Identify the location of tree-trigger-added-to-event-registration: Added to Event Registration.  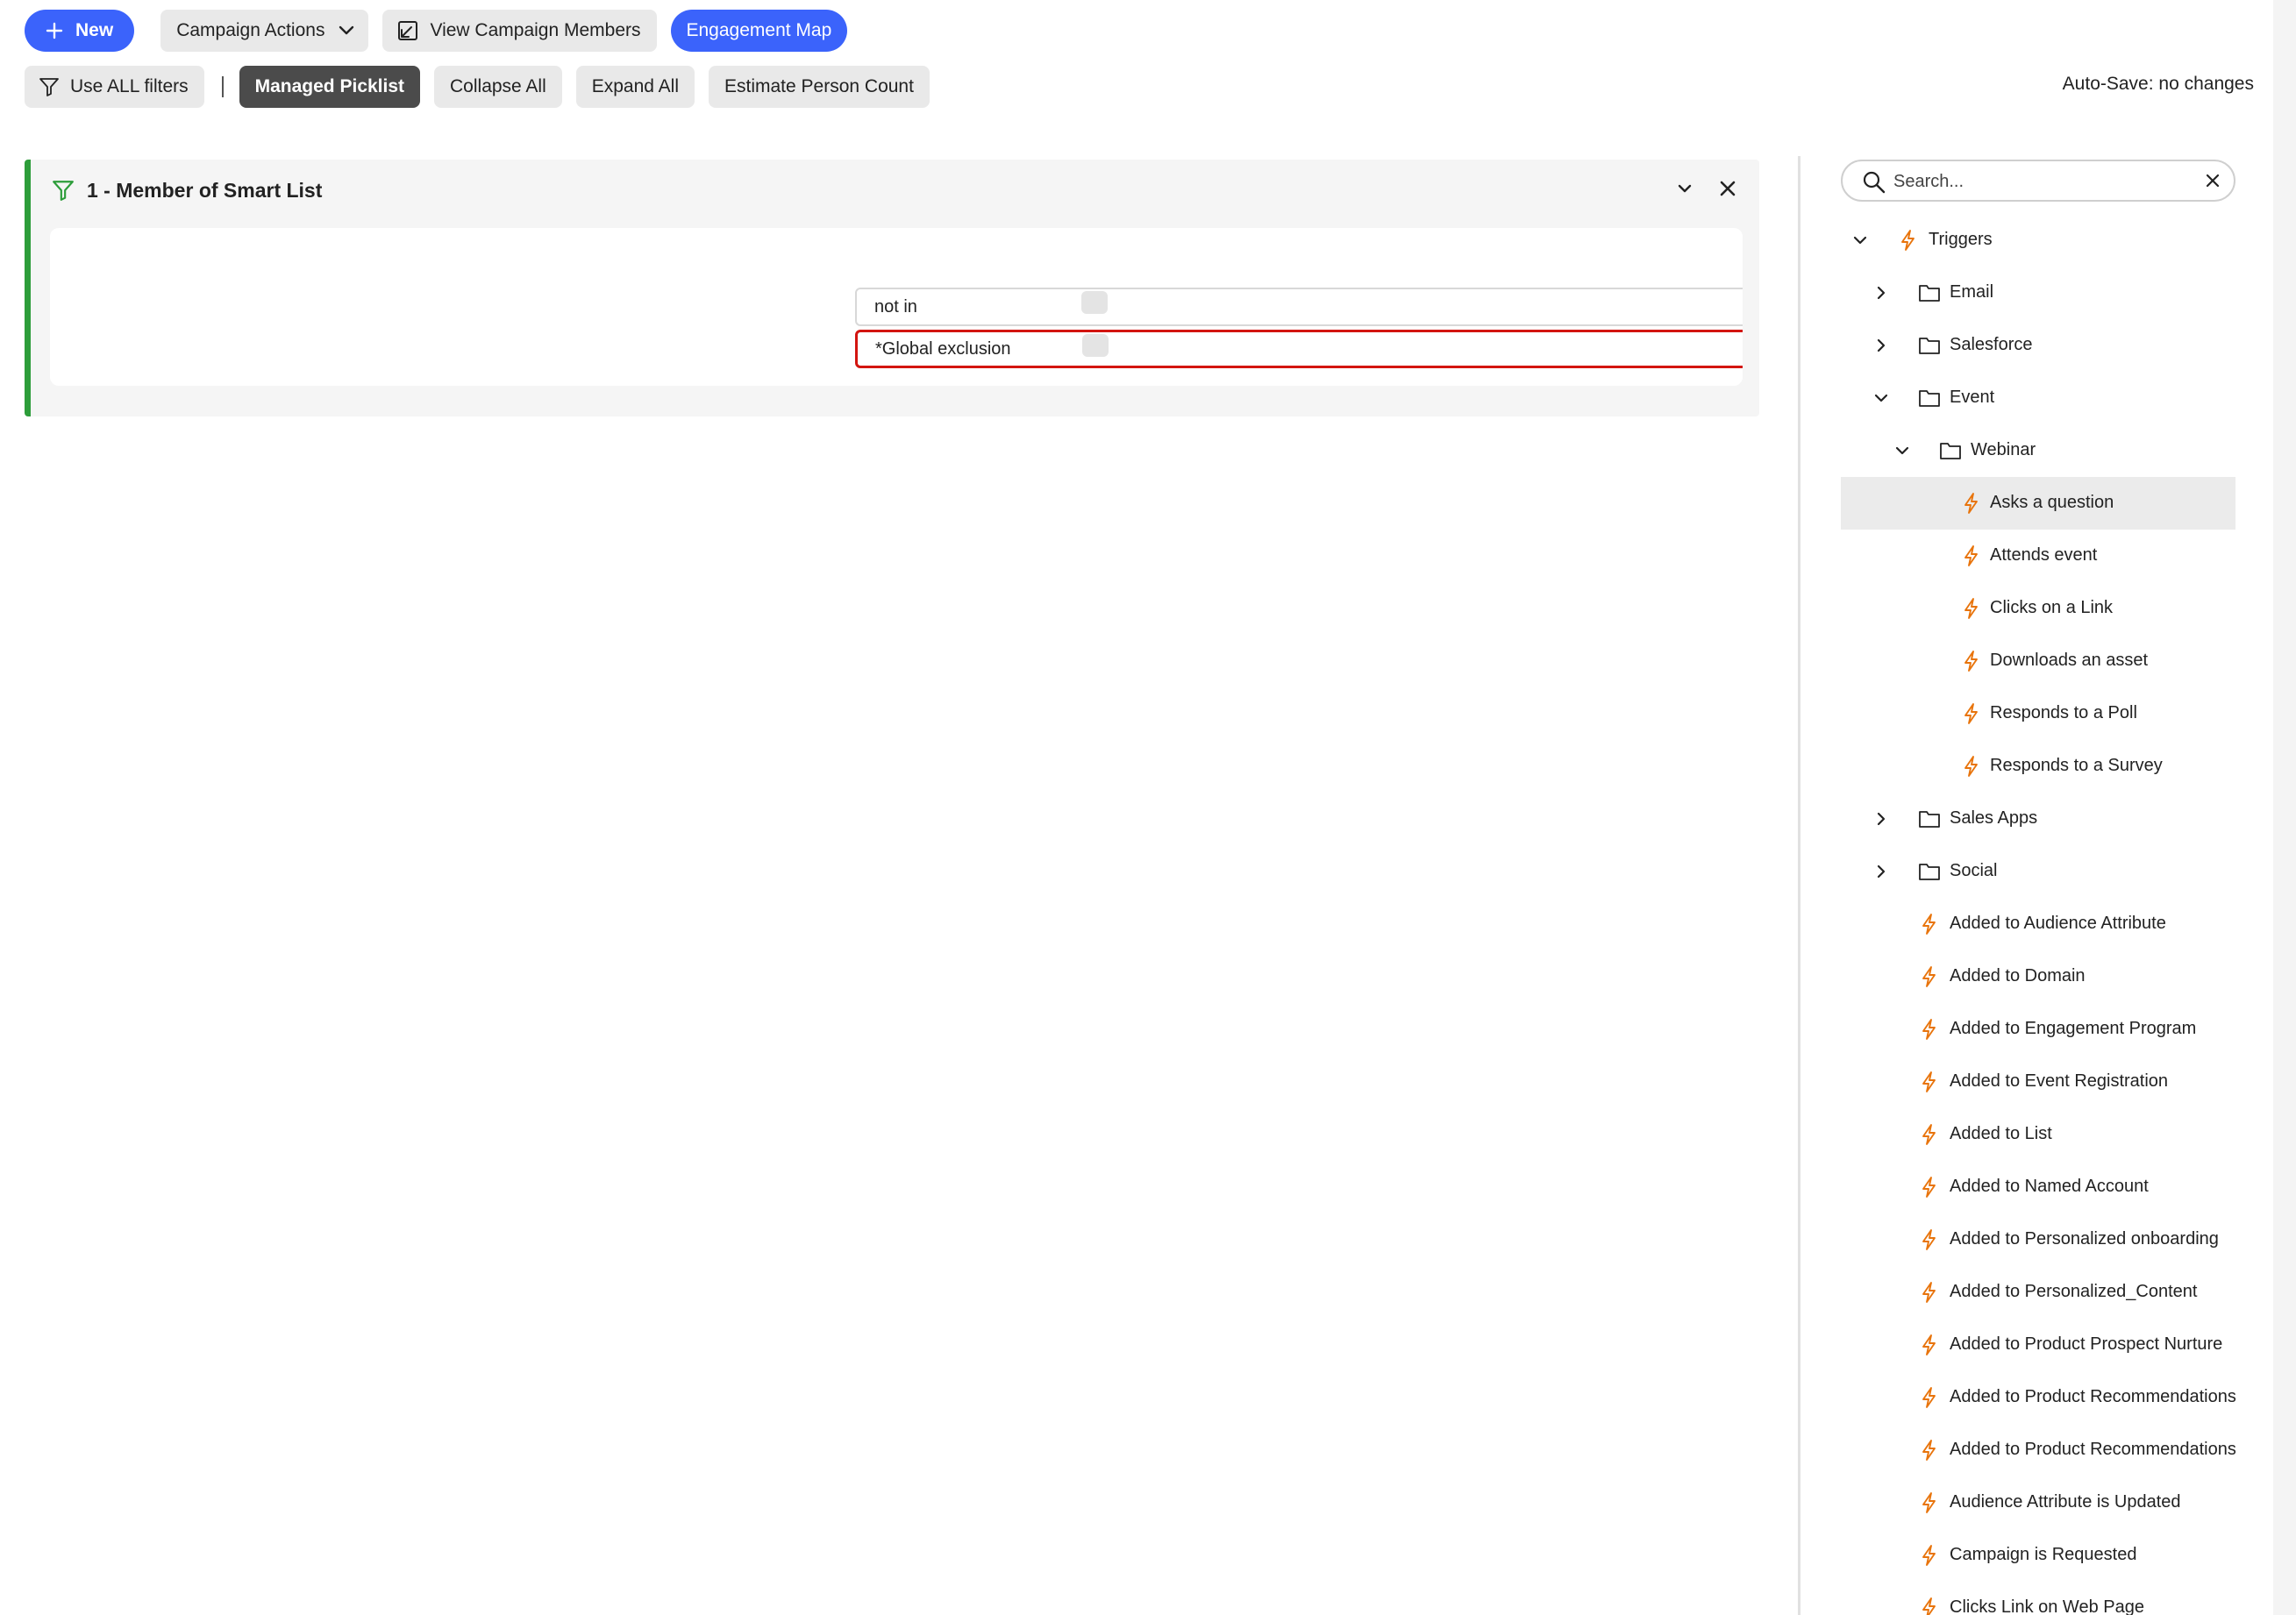
(2038, 1082).